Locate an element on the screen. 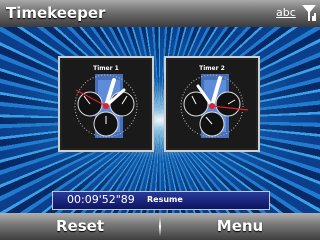  timer-1-dial-icon is located at coordinates (106, 106).